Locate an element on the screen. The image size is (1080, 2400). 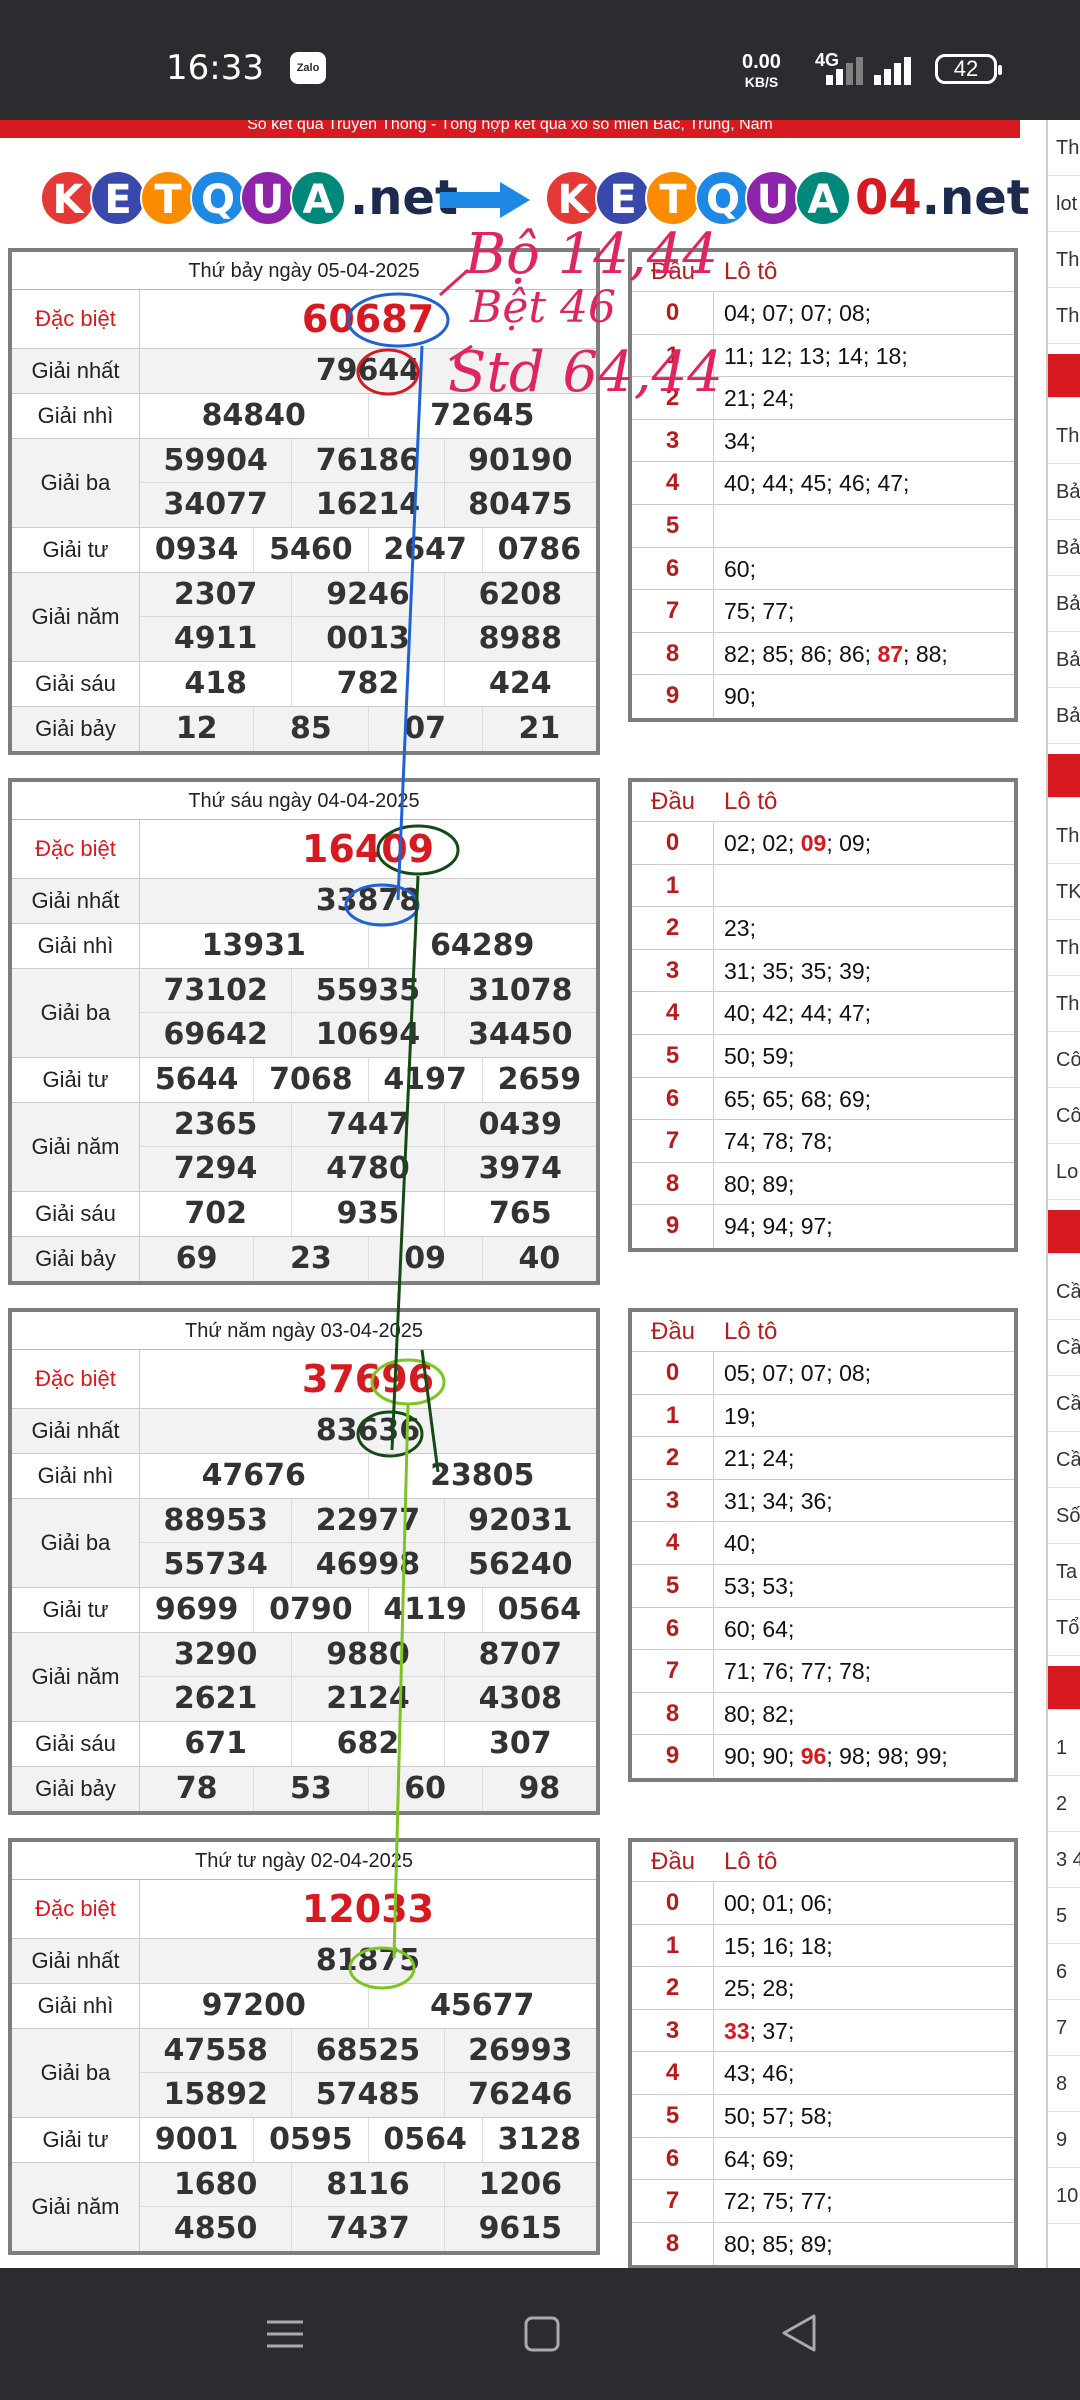
sidebar-item: Ta is located at coordinates (1064, 1572).